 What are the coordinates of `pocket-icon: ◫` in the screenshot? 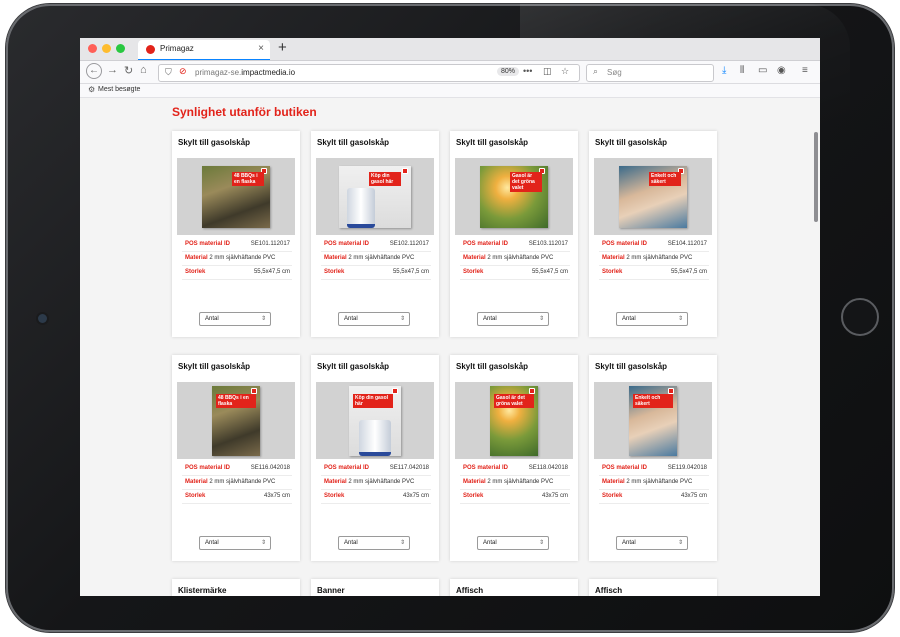 It's located at (547, 71).